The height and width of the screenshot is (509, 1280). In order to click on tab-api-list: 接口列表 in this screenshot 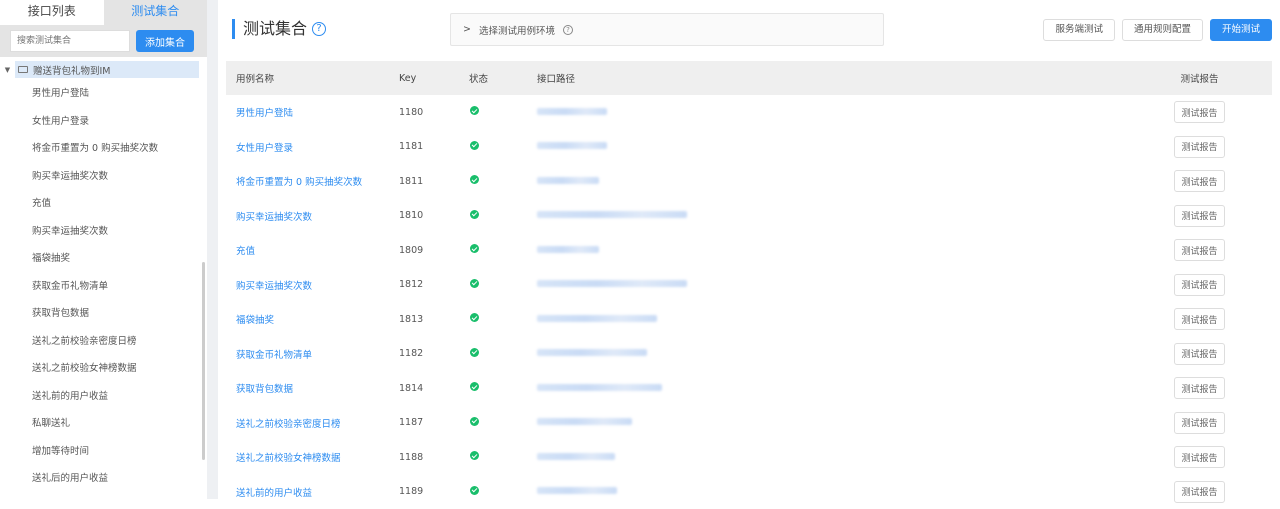, I will do `click(52, 12)`.